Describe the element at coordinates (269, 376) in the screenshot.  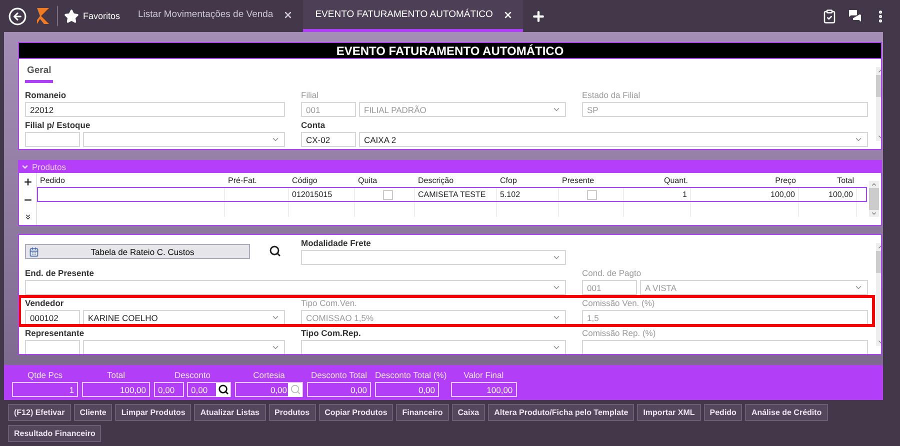
I see `total-label: Cortesia` at that location.